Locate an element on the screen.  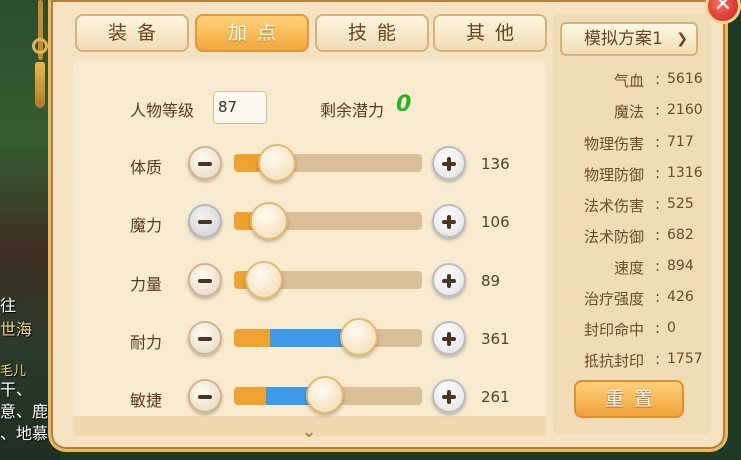
chevron-down-icon: ❯ is located at coordinates (682, 39).